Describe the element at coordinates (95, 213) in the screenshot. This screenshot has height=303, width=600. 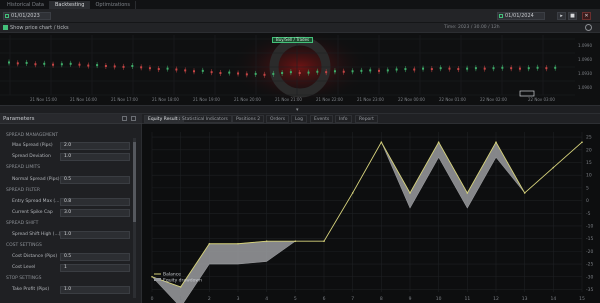
I see `param-input: 3.0` at that location.